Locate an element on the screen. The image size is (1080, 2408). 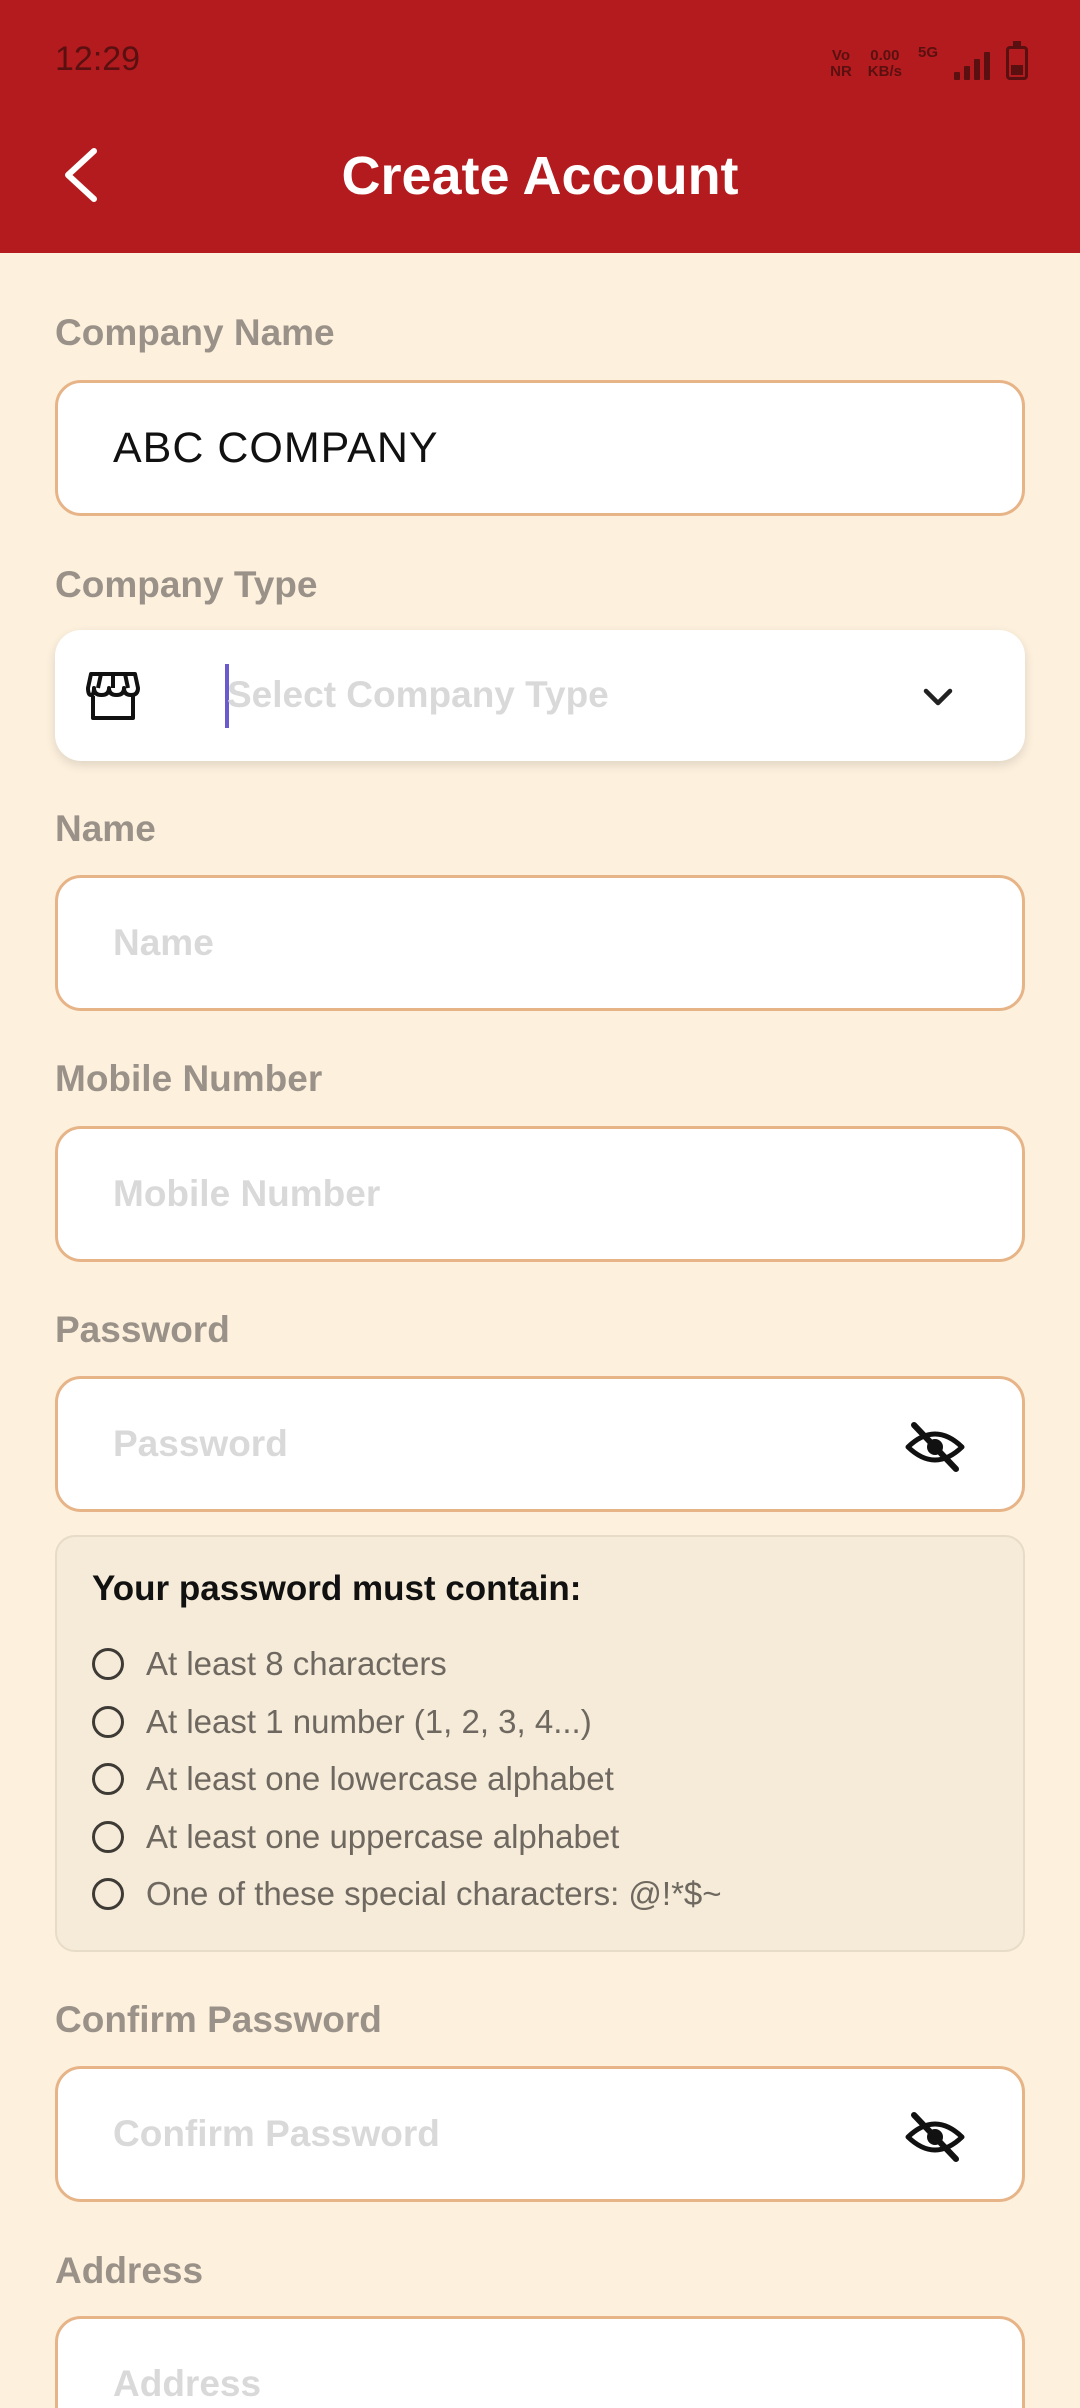
address-input is located at coordinates (493, 2363).